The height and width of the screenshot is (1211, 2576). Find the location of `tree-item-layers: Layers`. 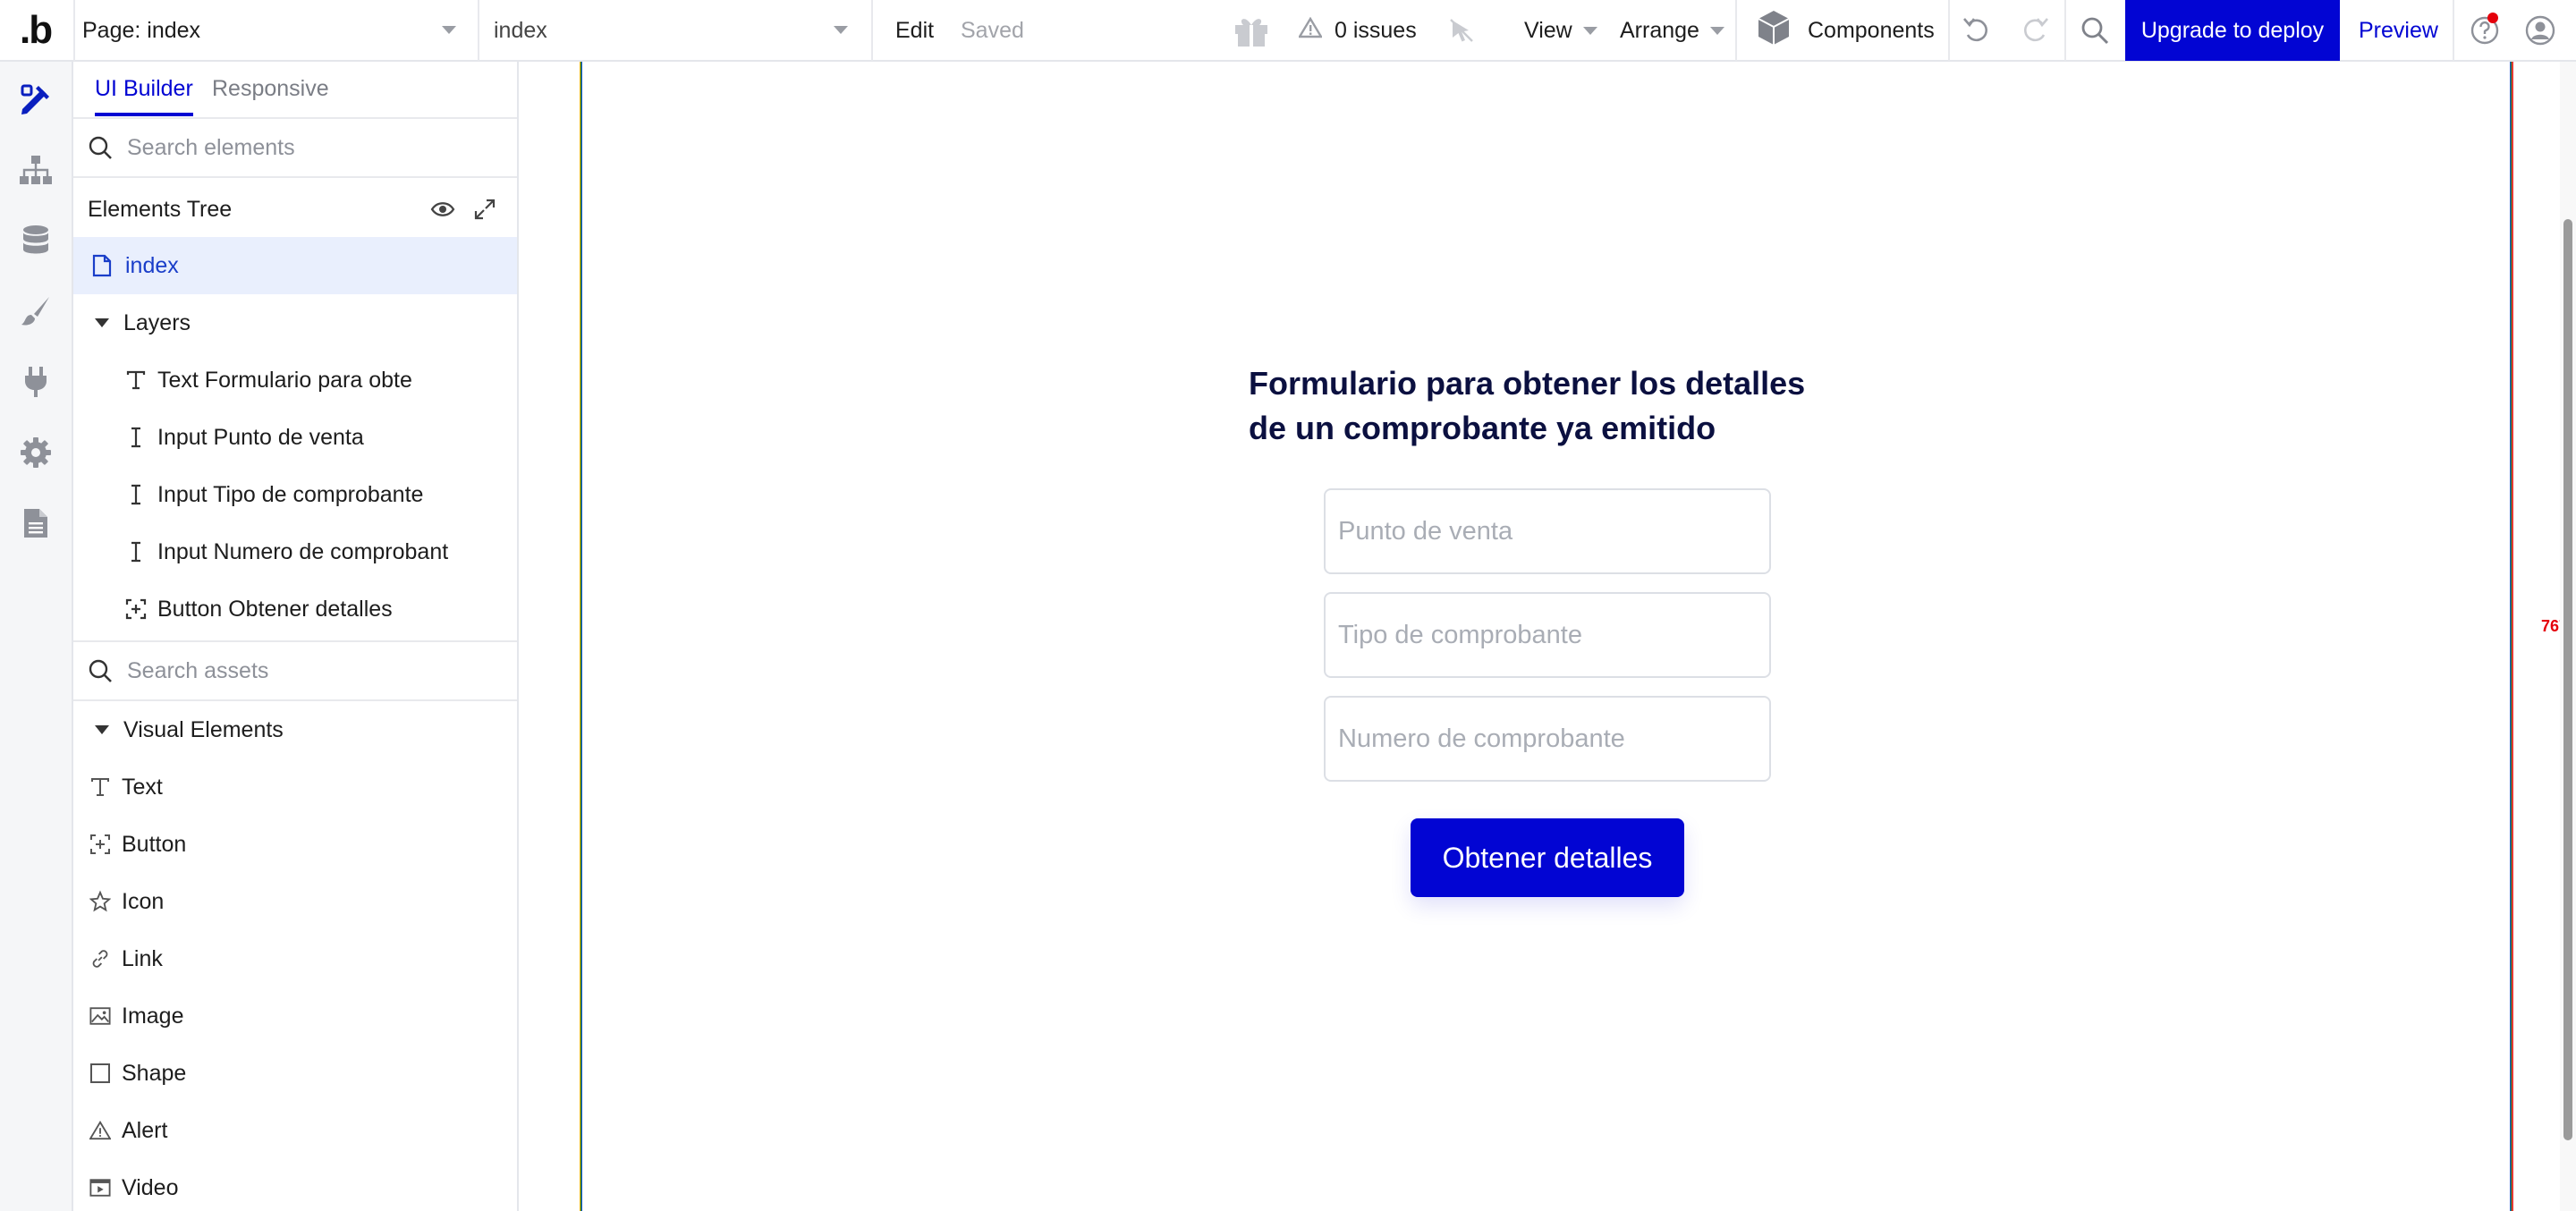

tree-item-layers: Layers is located at coordinates (295, 322).